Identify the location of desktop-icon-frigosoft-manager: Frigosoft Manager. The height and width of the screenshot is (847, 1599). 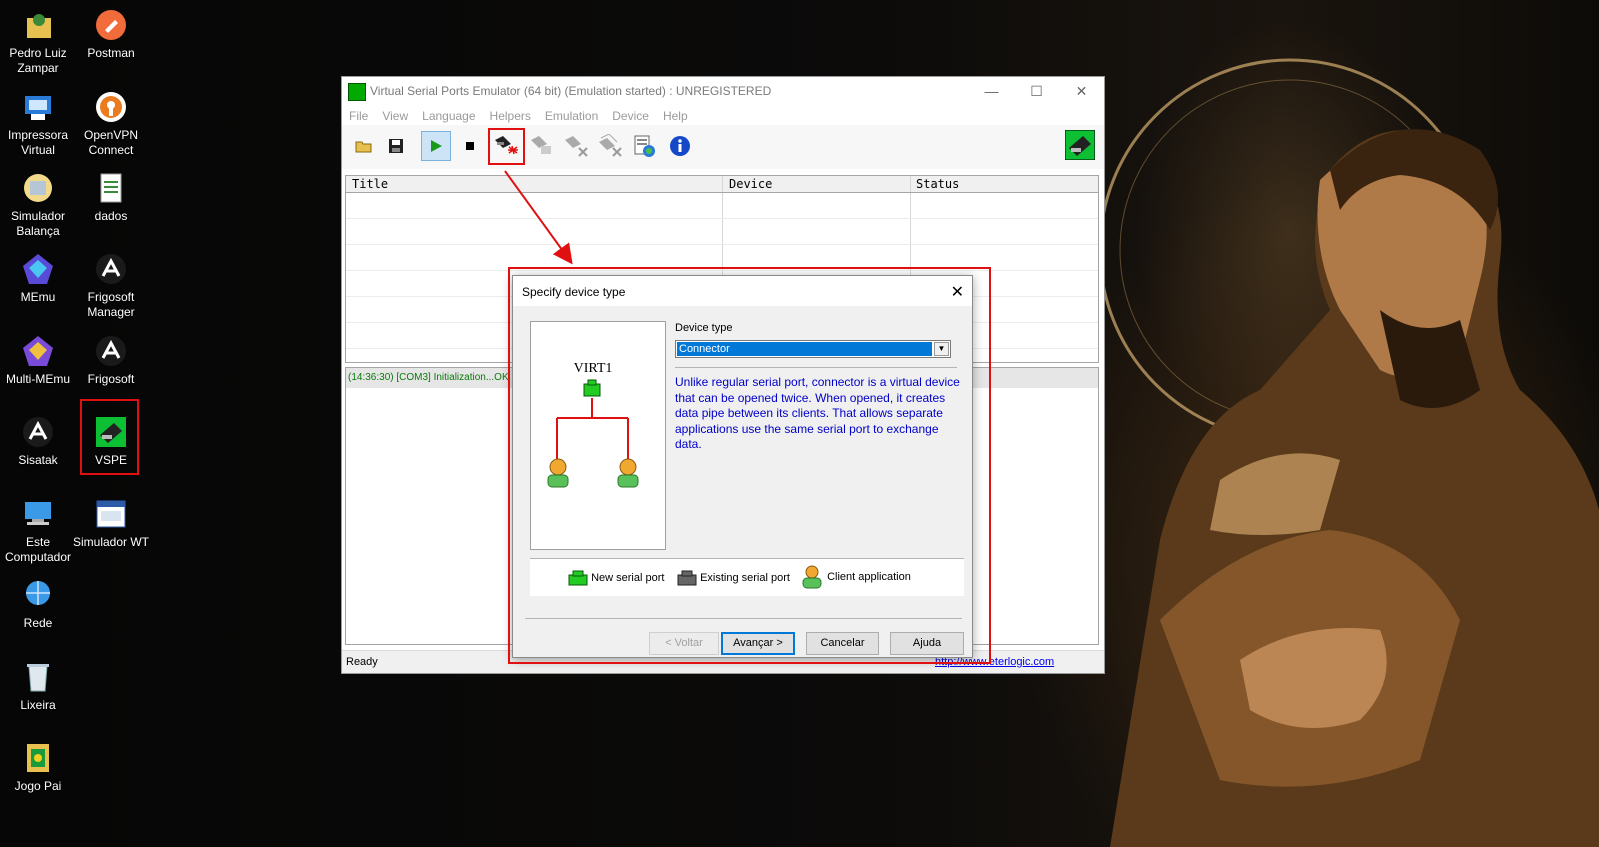
(111, 286).